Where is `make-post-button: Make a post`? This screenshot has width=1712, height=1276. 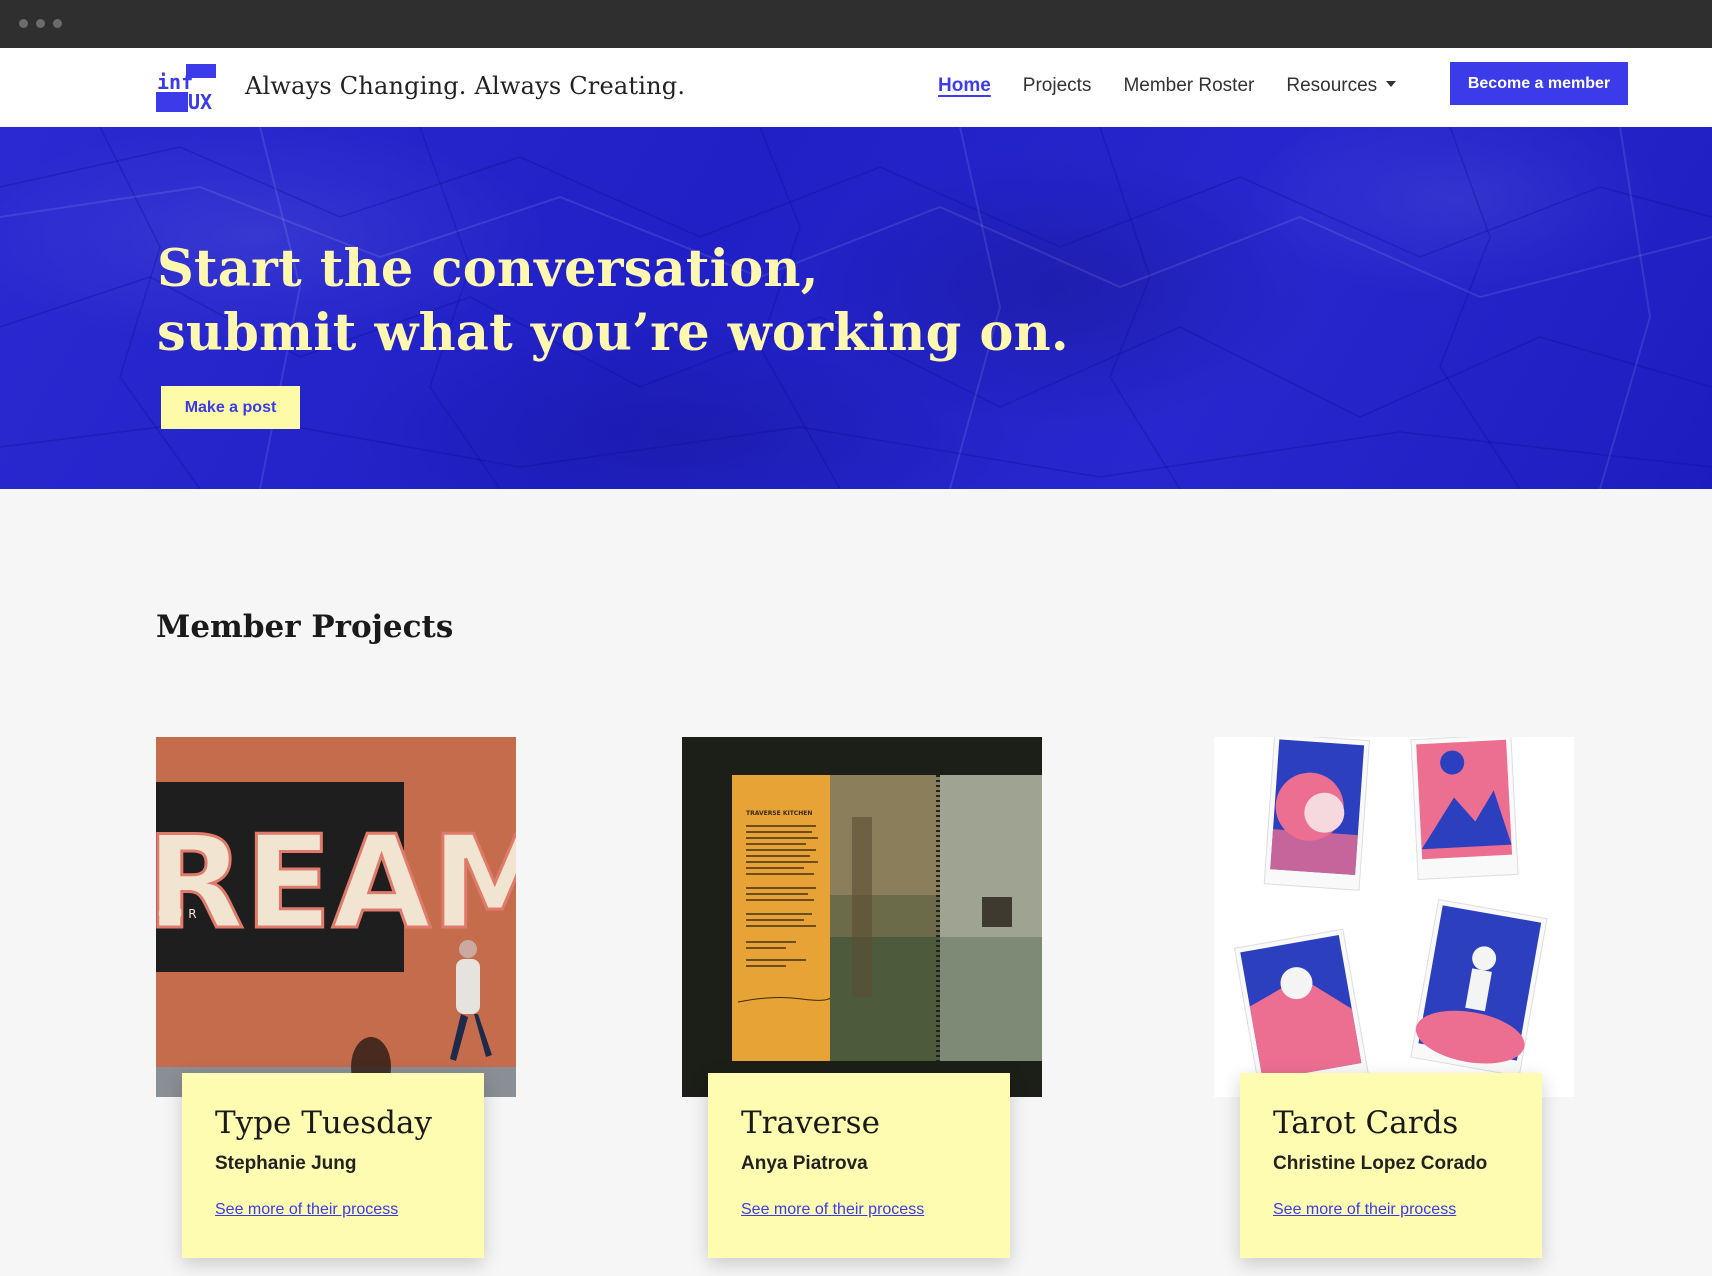 make-post-button: Make a post is located at coordinates (230, 407).